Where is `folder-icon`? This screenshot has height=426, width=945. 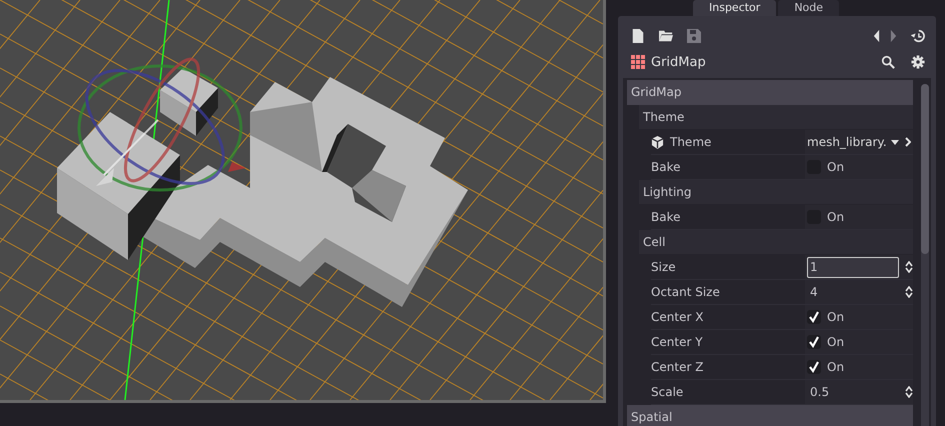 folder-icon is located at coordinates (666, 36).